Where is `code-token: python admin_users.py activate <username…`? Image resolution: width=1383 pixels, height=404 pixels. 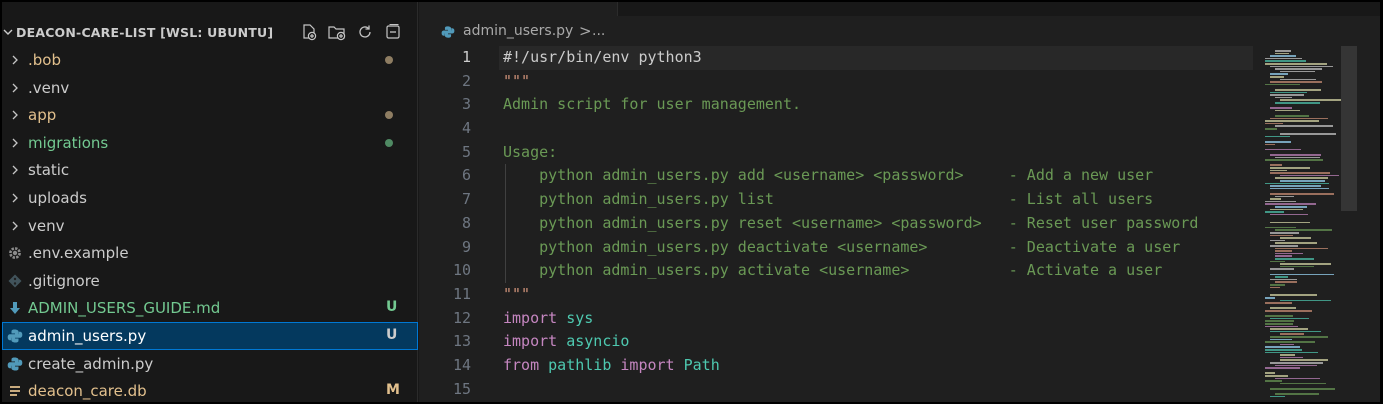
code-token: python admin_users.py activate <username… is located at coordinates (833, 270).